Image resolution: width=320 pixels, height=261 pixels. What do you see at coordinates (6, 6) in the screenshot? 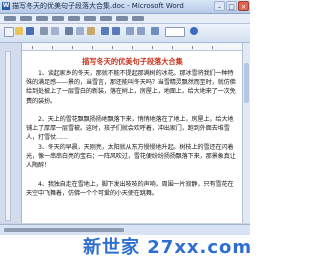
I see `word-app-icon: W` at bounding box center [6, 6].